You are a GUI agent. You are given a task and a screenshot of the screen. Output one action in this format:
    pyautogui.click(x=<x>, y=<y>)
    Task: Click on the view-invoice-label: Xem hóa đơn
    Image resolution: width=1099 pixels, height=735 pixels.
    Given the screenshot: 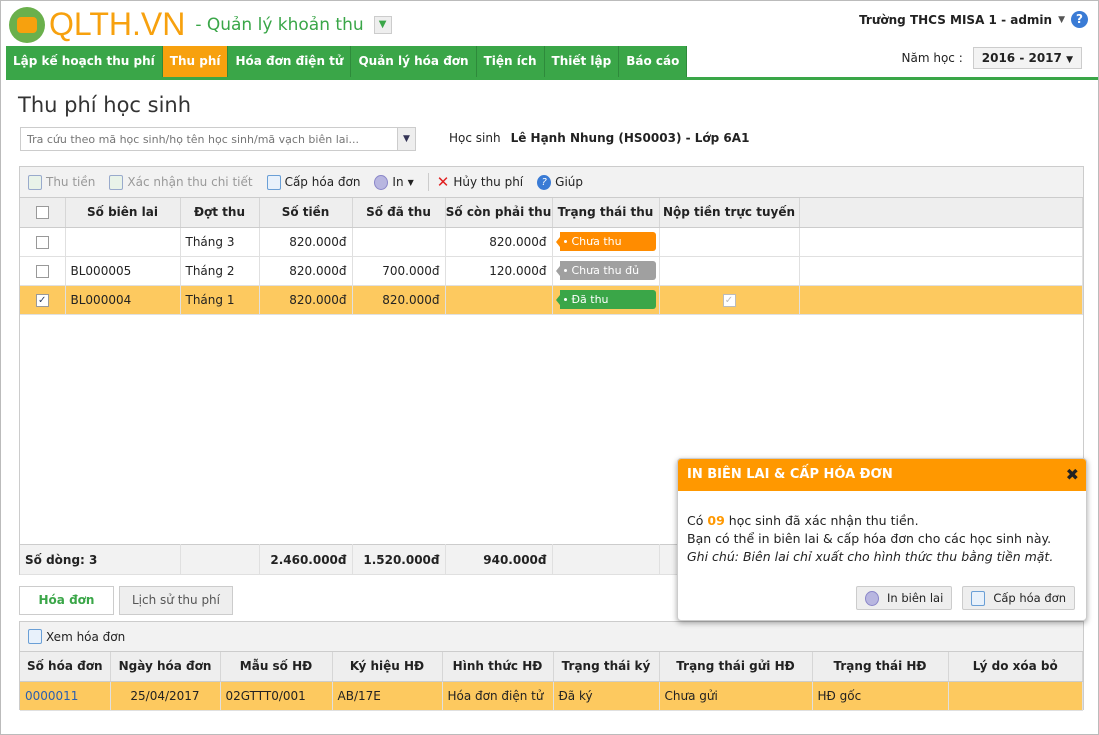 What is the action you would take?
    pyautogui.click(x=86, y=636)
    